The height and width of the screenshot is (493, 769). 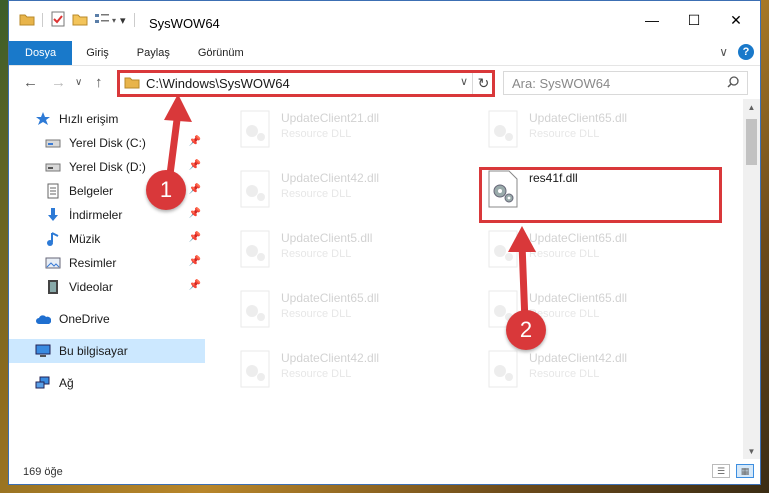 What do you see at coordinates (218, 83) in the screenshot?
I see `address-path: C:\Windows\SysWOW64` at bounding box center [218, 83].